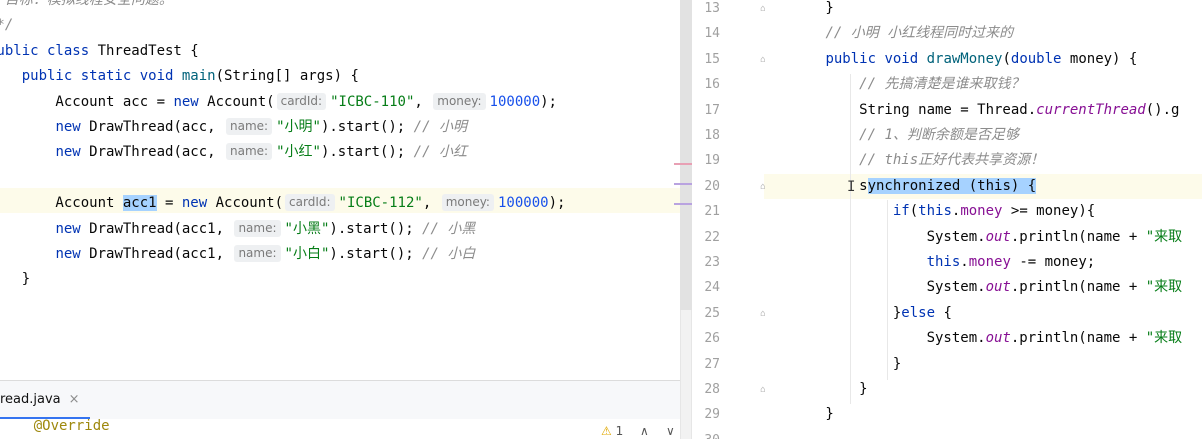 The height and width of the screenshot is (439, 1202). Describe the element at coordinates (686, 155) in the screenshot. I see `scrollbar-thumb` at that location.